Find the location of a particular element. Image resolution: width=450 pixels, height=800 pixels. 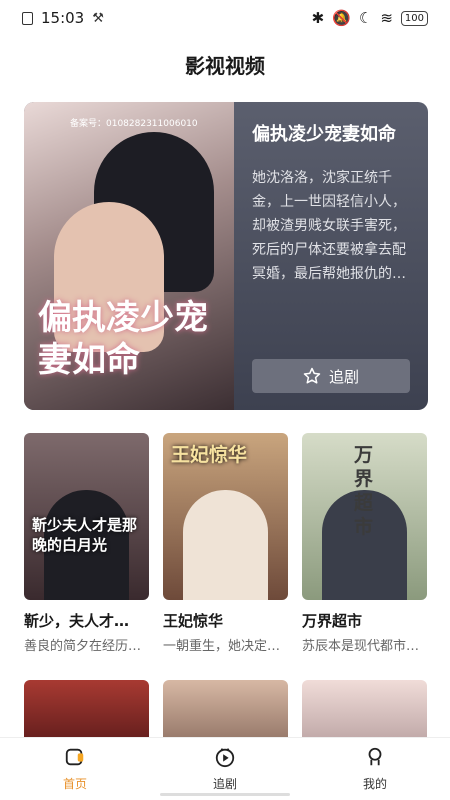

drama-cover: 王妃惊华 is located at coordinates (225, 516).